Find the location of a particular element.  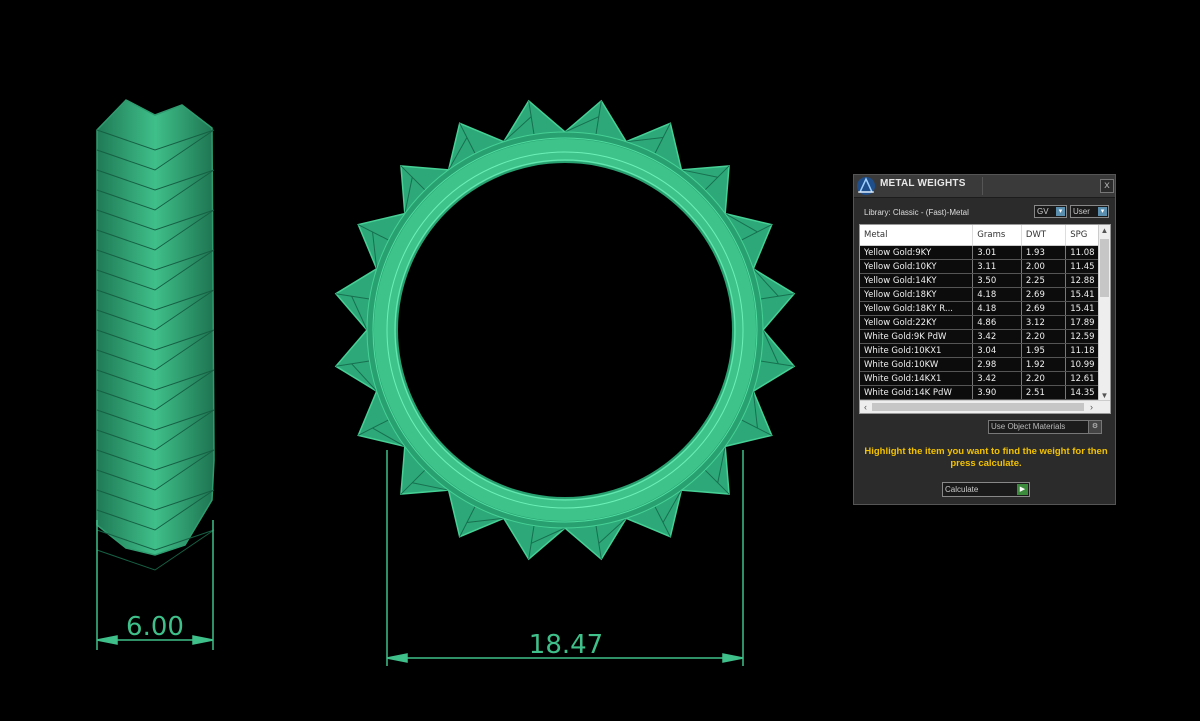

user-select-value: User is located at coordinates (1081, 211).